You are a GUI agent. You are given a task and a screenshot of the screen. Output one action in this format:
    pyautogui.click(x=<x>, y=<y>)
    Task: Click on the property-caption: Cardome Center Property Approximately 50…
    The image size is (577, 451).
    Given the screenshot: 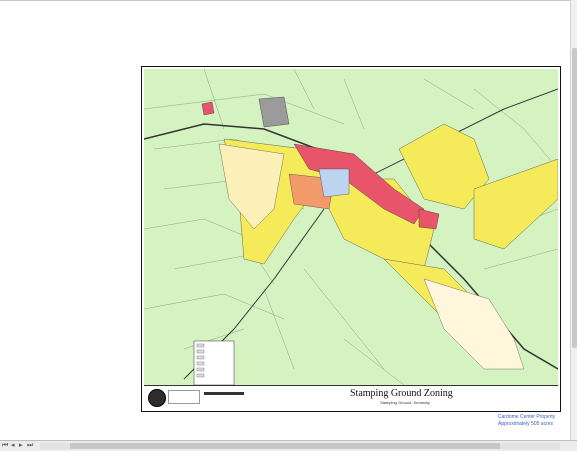 What is the action you would take?
    pyautogui.click(x=537, y=421)
    